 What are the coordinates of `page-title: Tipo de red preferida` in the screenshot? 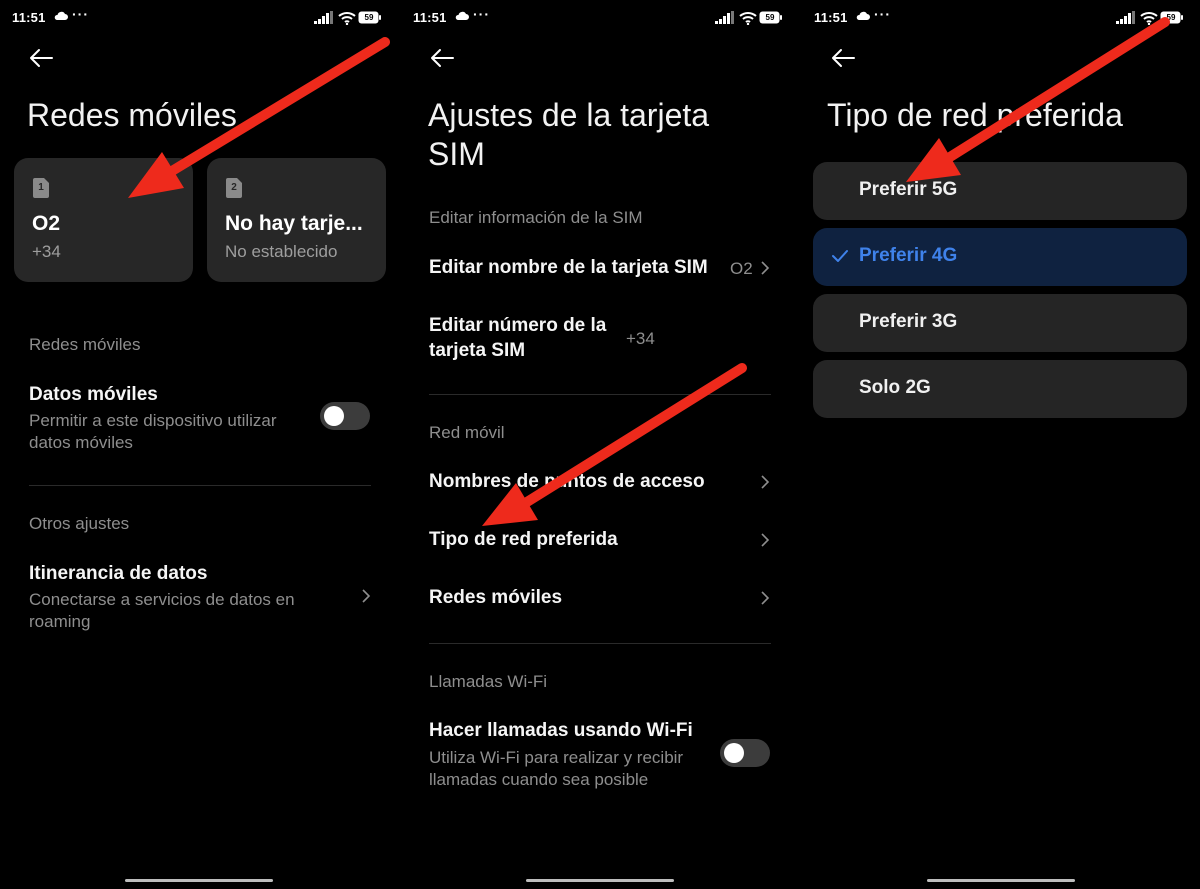 It's located at (975, 115).